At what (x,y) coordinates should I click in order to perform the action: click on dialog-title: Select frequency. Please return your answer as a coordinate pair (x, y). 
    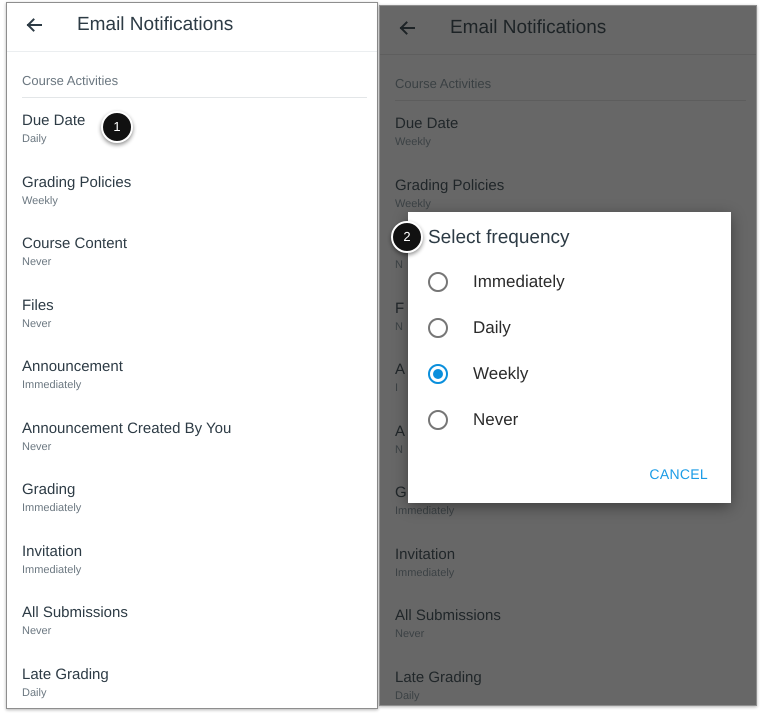
    Looking at the image, I should click on (499, 238).